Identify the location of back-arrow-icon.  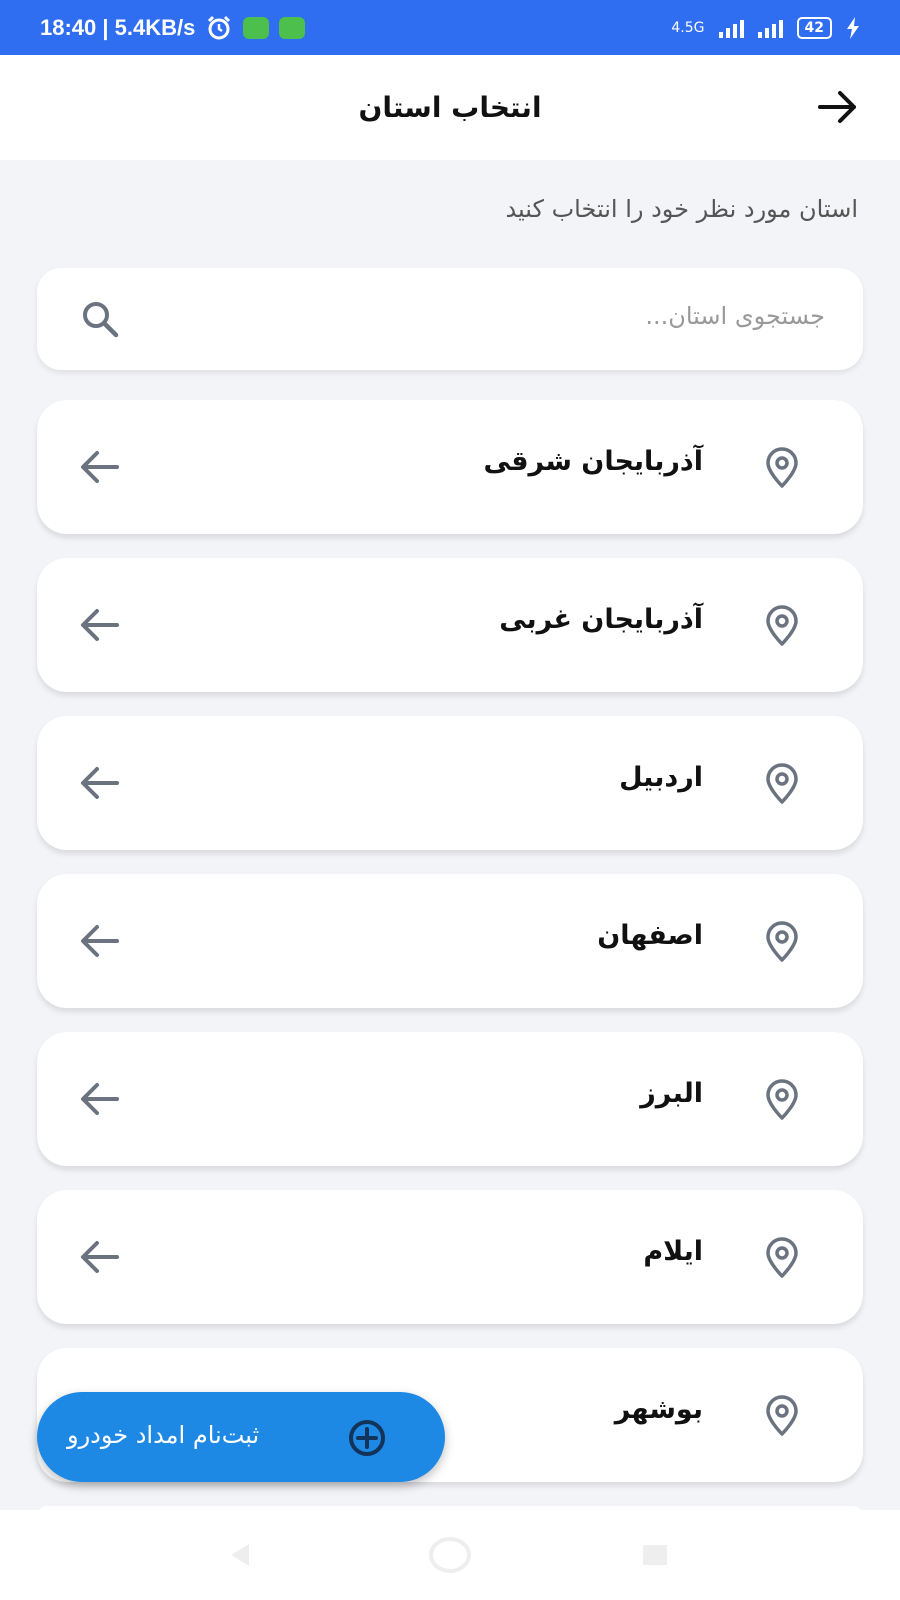
(838, 107).